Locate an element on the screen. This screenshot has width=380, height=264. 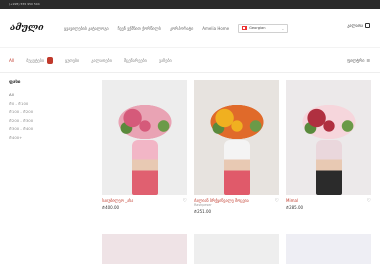
price-filter-option: ₾200 - ₾300 is located at coordinates (44, 121).